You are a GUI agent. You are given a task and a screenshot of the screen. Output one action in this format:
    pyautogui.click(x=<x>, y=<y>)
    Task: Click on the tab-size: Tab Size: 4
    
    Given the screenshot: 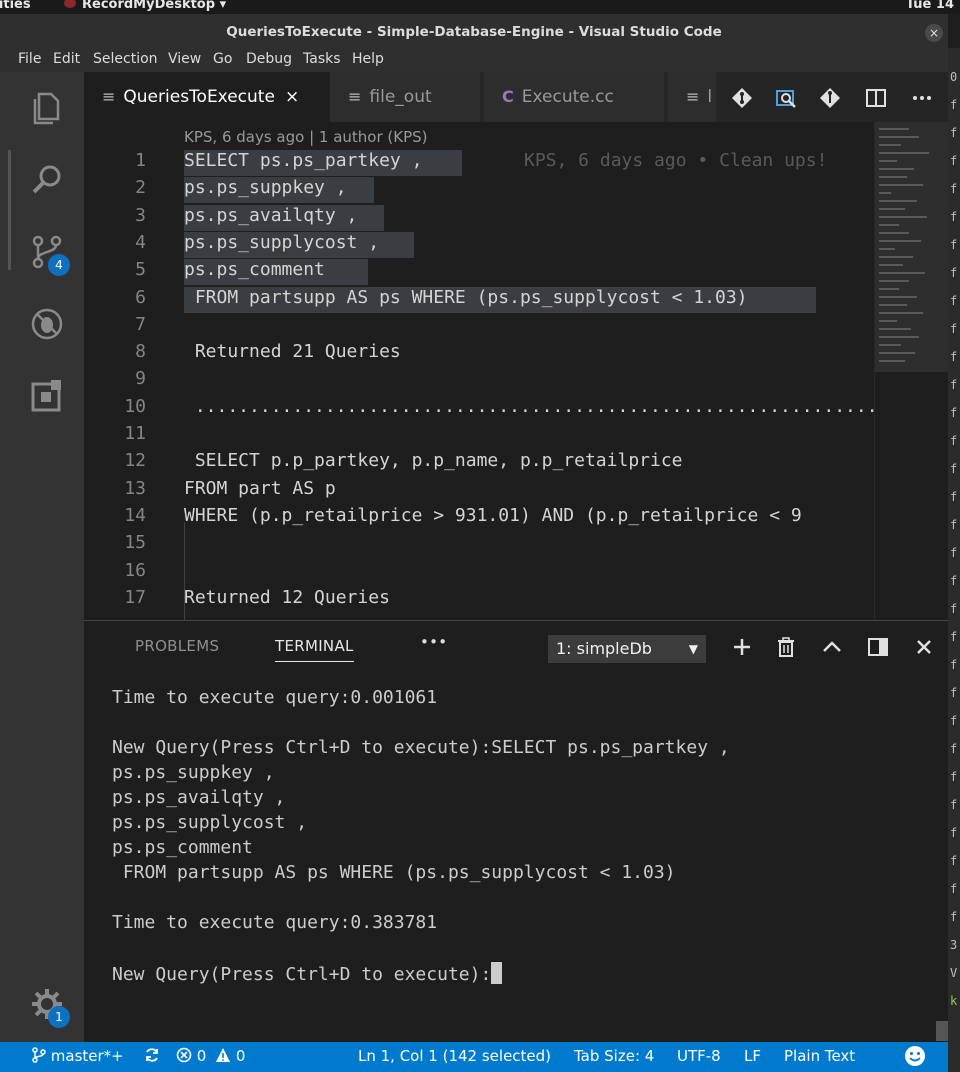 What is the action you would take?
    pyautogui.click(x=614, y=1056)
    